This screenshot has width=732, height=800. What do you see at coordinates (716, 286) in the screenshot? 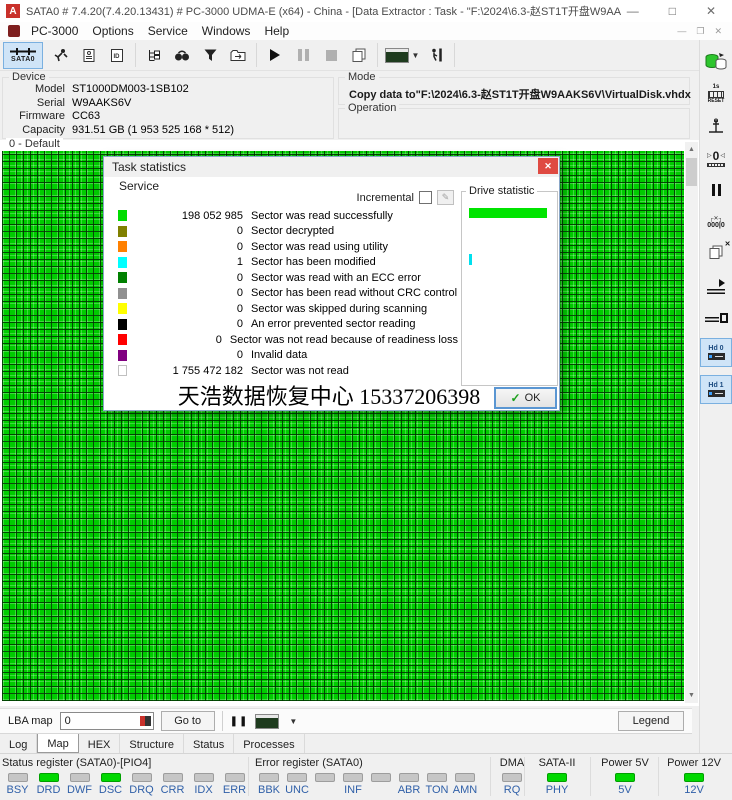
I see `ata-run-button` at bounding box center [716, 286].